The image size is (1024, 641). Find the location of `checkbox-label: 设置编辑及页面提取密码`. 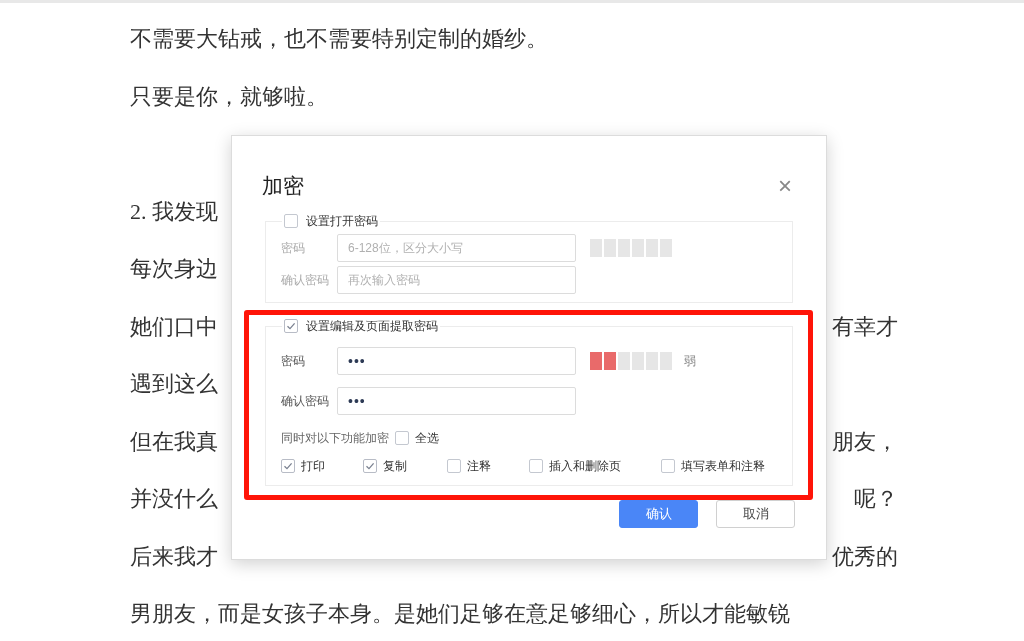

checkbox-label: 设置编辑及页面提取密码 is located at coordinates (372, 326).